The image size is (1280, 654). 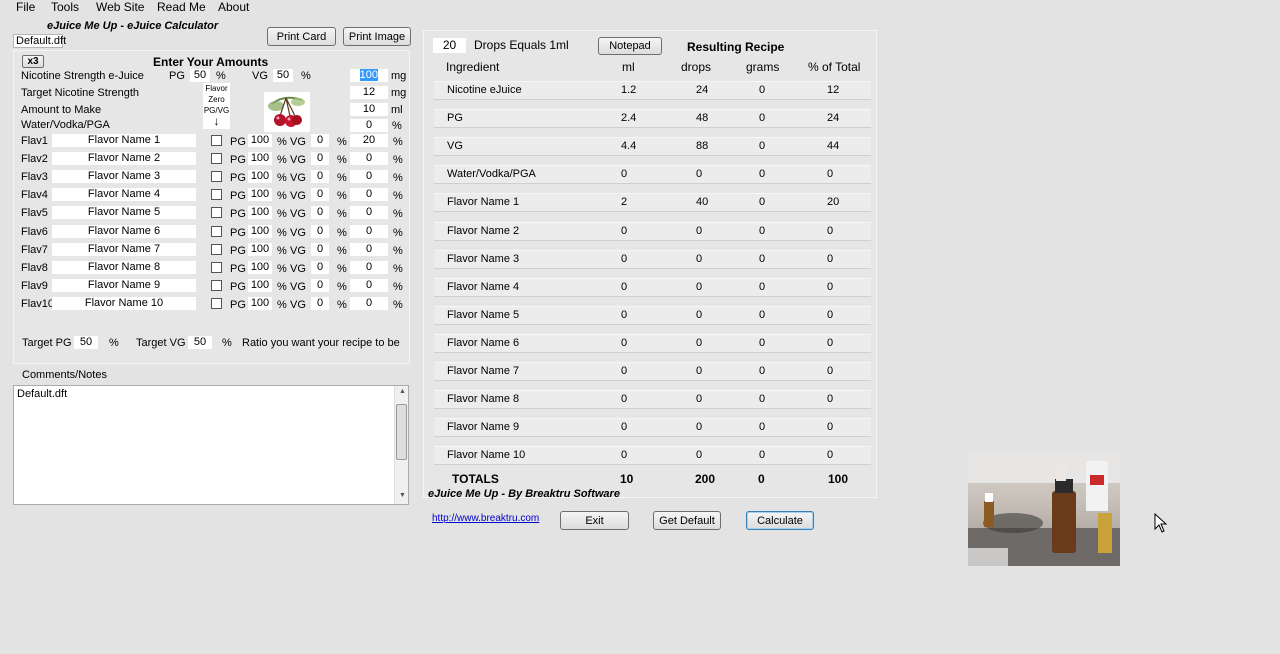 What do you see at coordinates (369, 140) in the screenshot?
I see `flavor-pct-input: 20` at bounding box center [369, 140].